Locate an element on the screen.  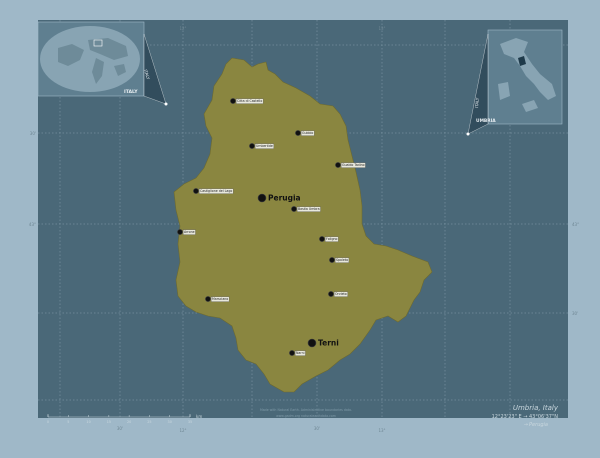
scale-tick-label: 35 is located at coordinates (190, 422).